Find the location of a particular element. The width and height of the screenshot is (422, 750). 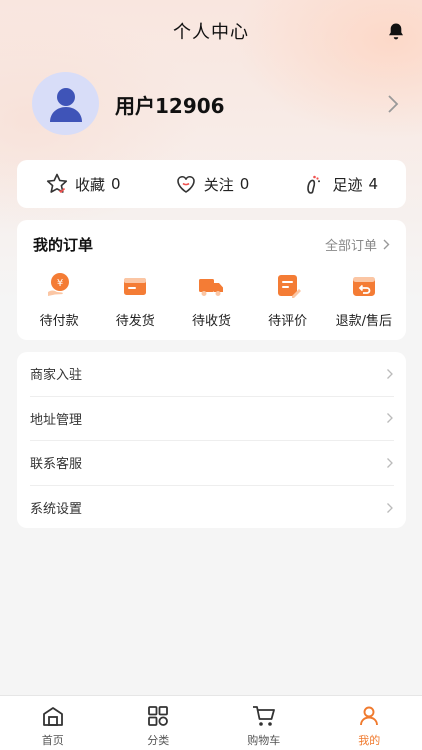

menu-label: 商家入驻 is located at coordinates (56, 376).